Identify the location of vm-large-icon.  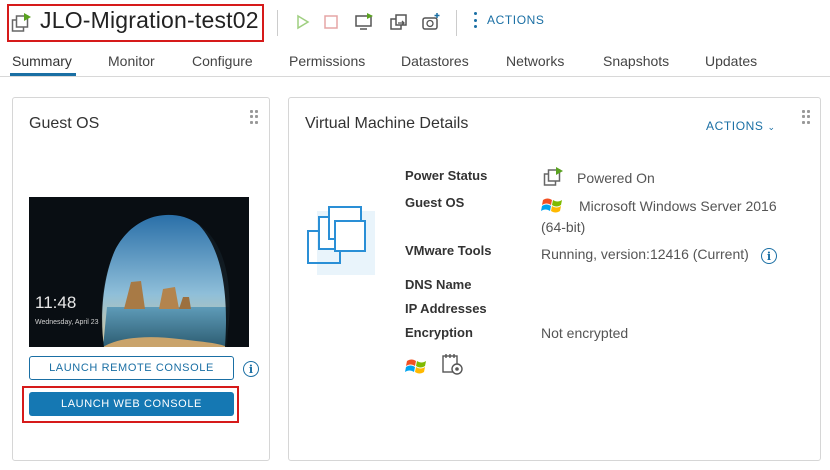
(341, 240).